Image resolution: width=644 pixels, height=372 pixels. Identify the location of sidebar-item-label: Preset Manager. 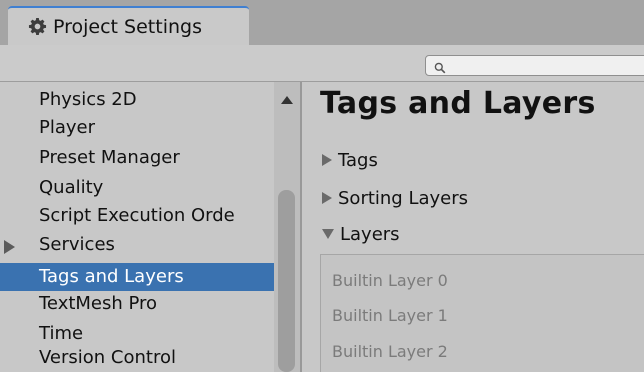
(109, 157).